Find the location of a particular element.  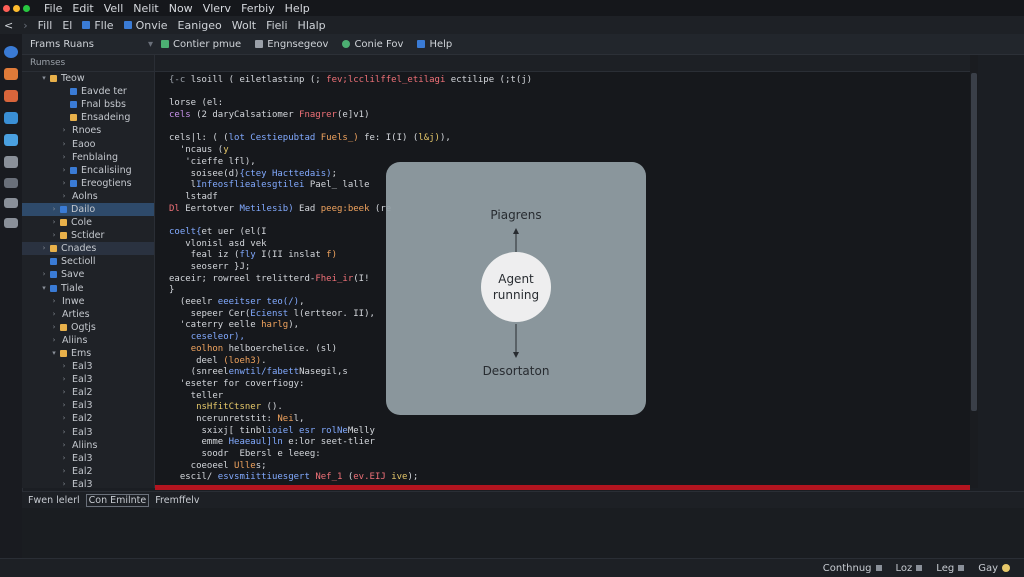

menu-file: File is located at coordinates (53, 8).